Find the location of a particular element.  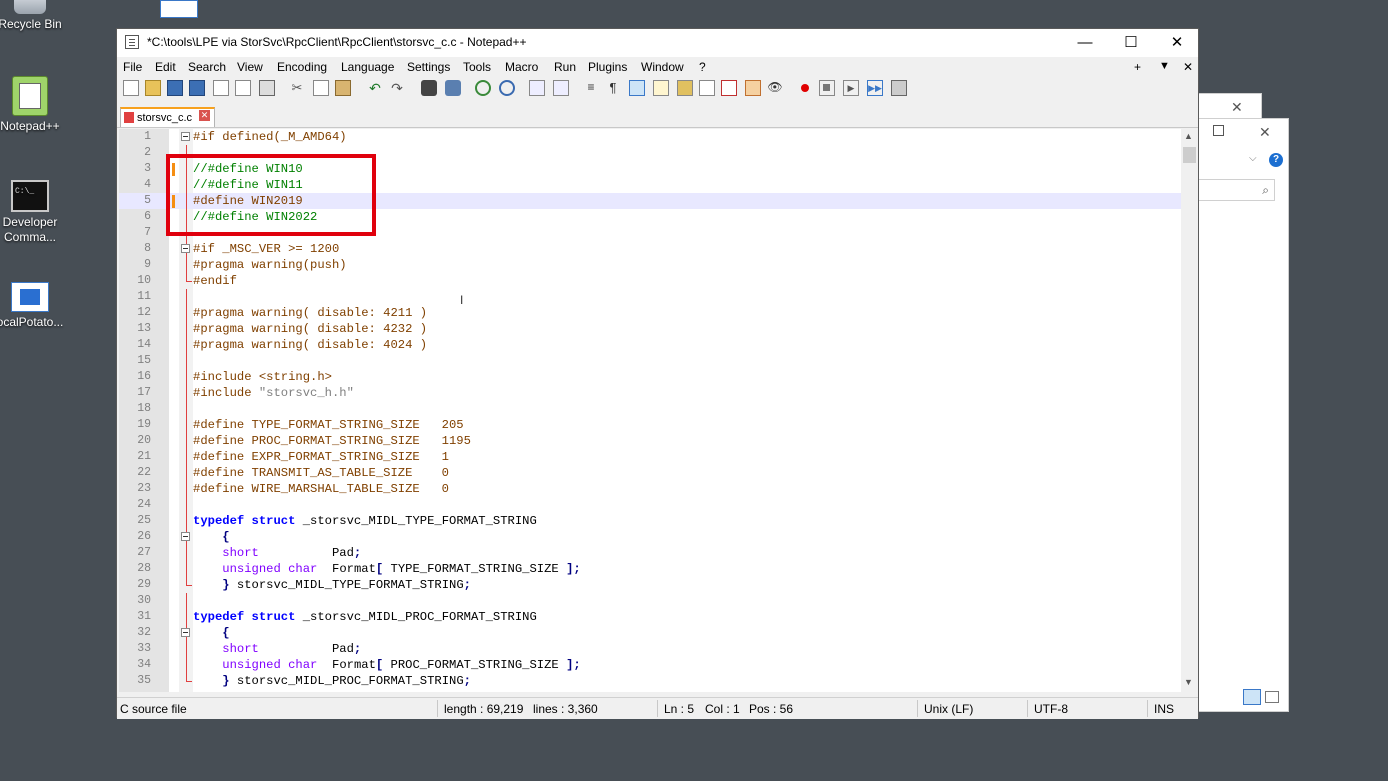

chevron-down-icon: ⌵ is located at coordinates (1253, 158).